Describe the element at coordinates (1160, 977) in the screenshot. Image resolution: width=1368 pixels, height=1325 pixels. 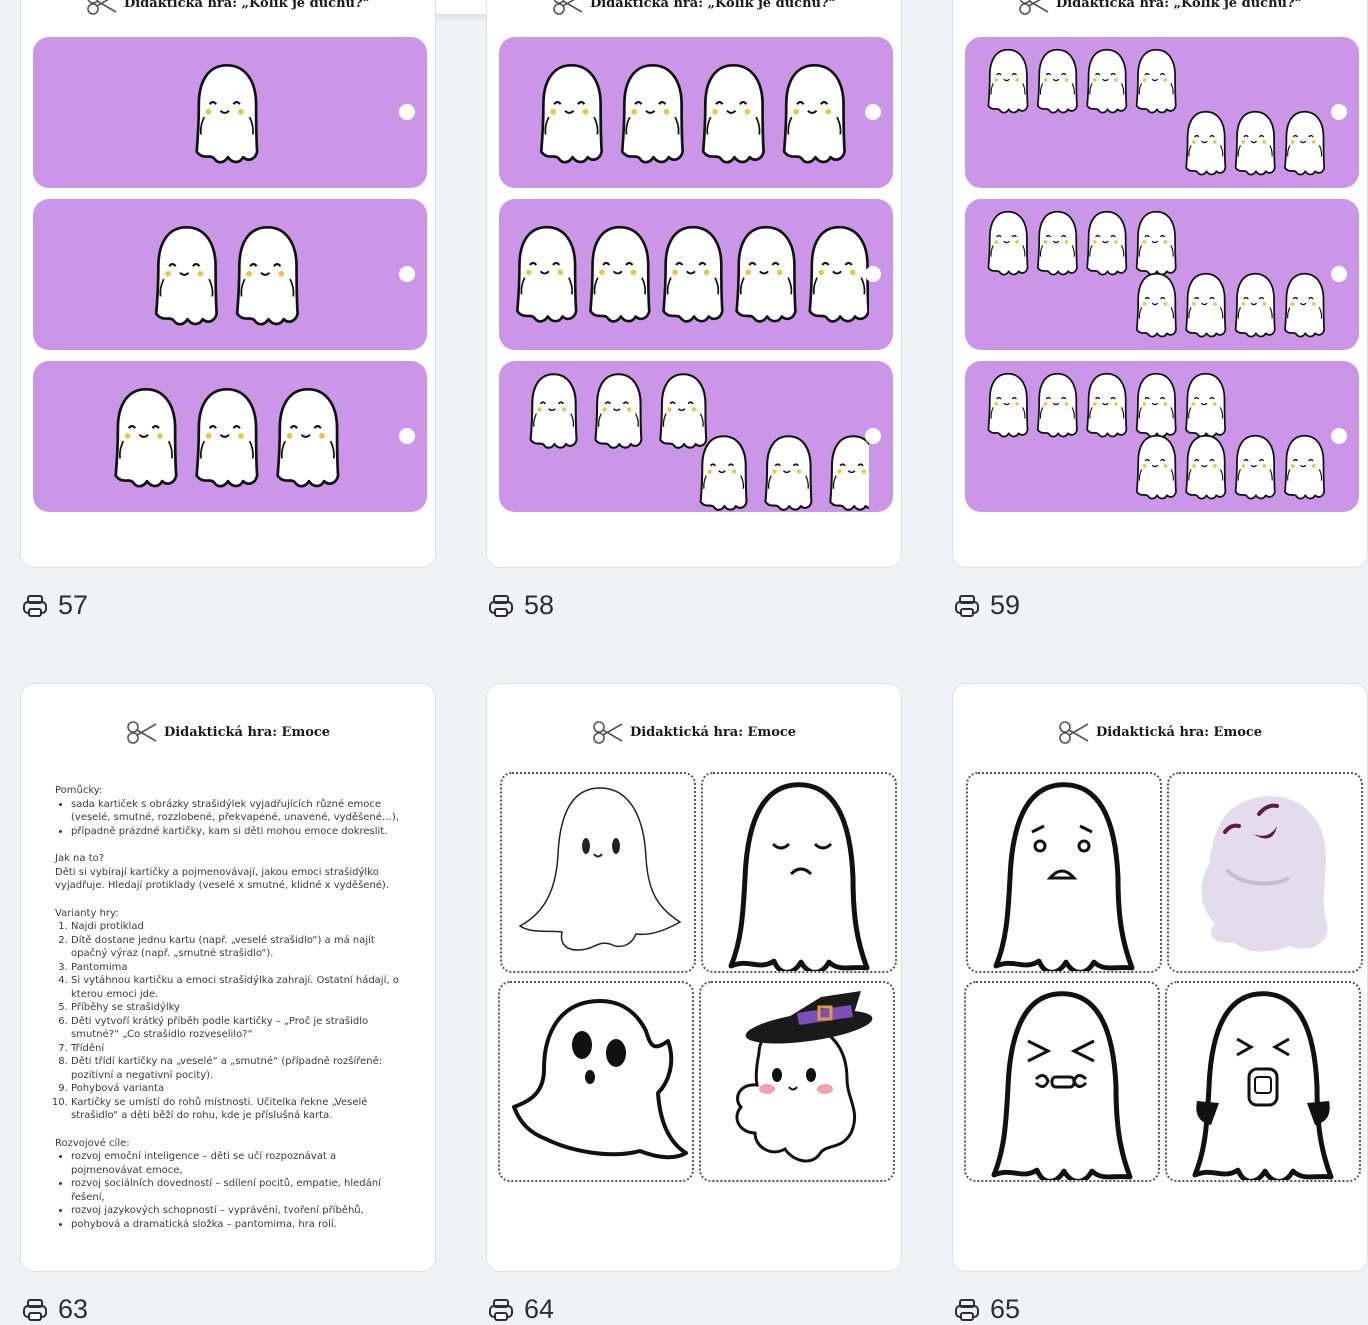
I see `worksheet-preview-65: Didaktická hra: Emoce` at that location.